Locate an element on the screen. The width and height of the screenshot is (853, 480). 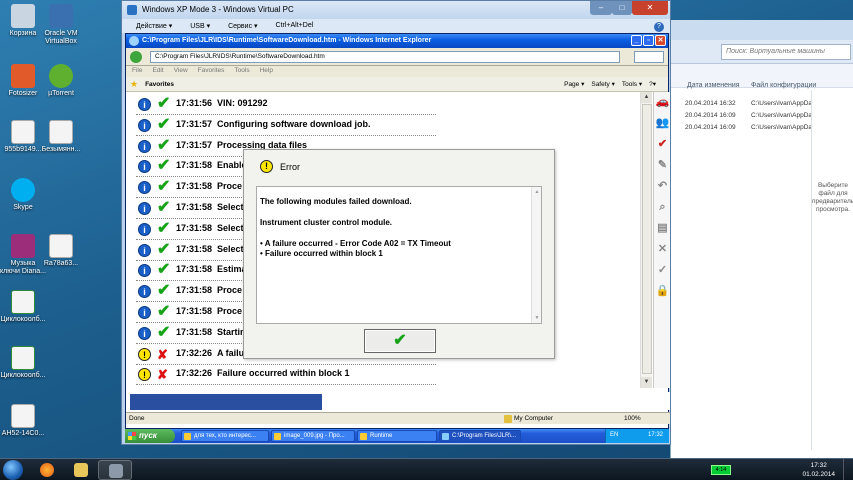
xp-start-button: пуск is located at coordinates (150, 436).